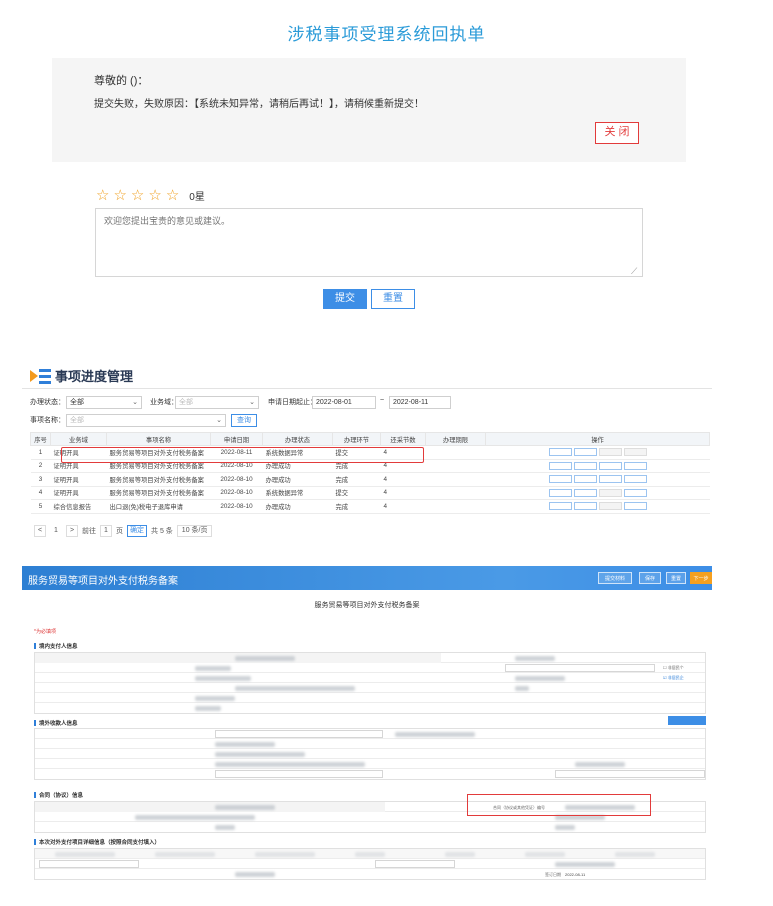 Image resolution: width=773 pixels, height=906 pixels. I want to click on row-index: 5, so click(40, 506).